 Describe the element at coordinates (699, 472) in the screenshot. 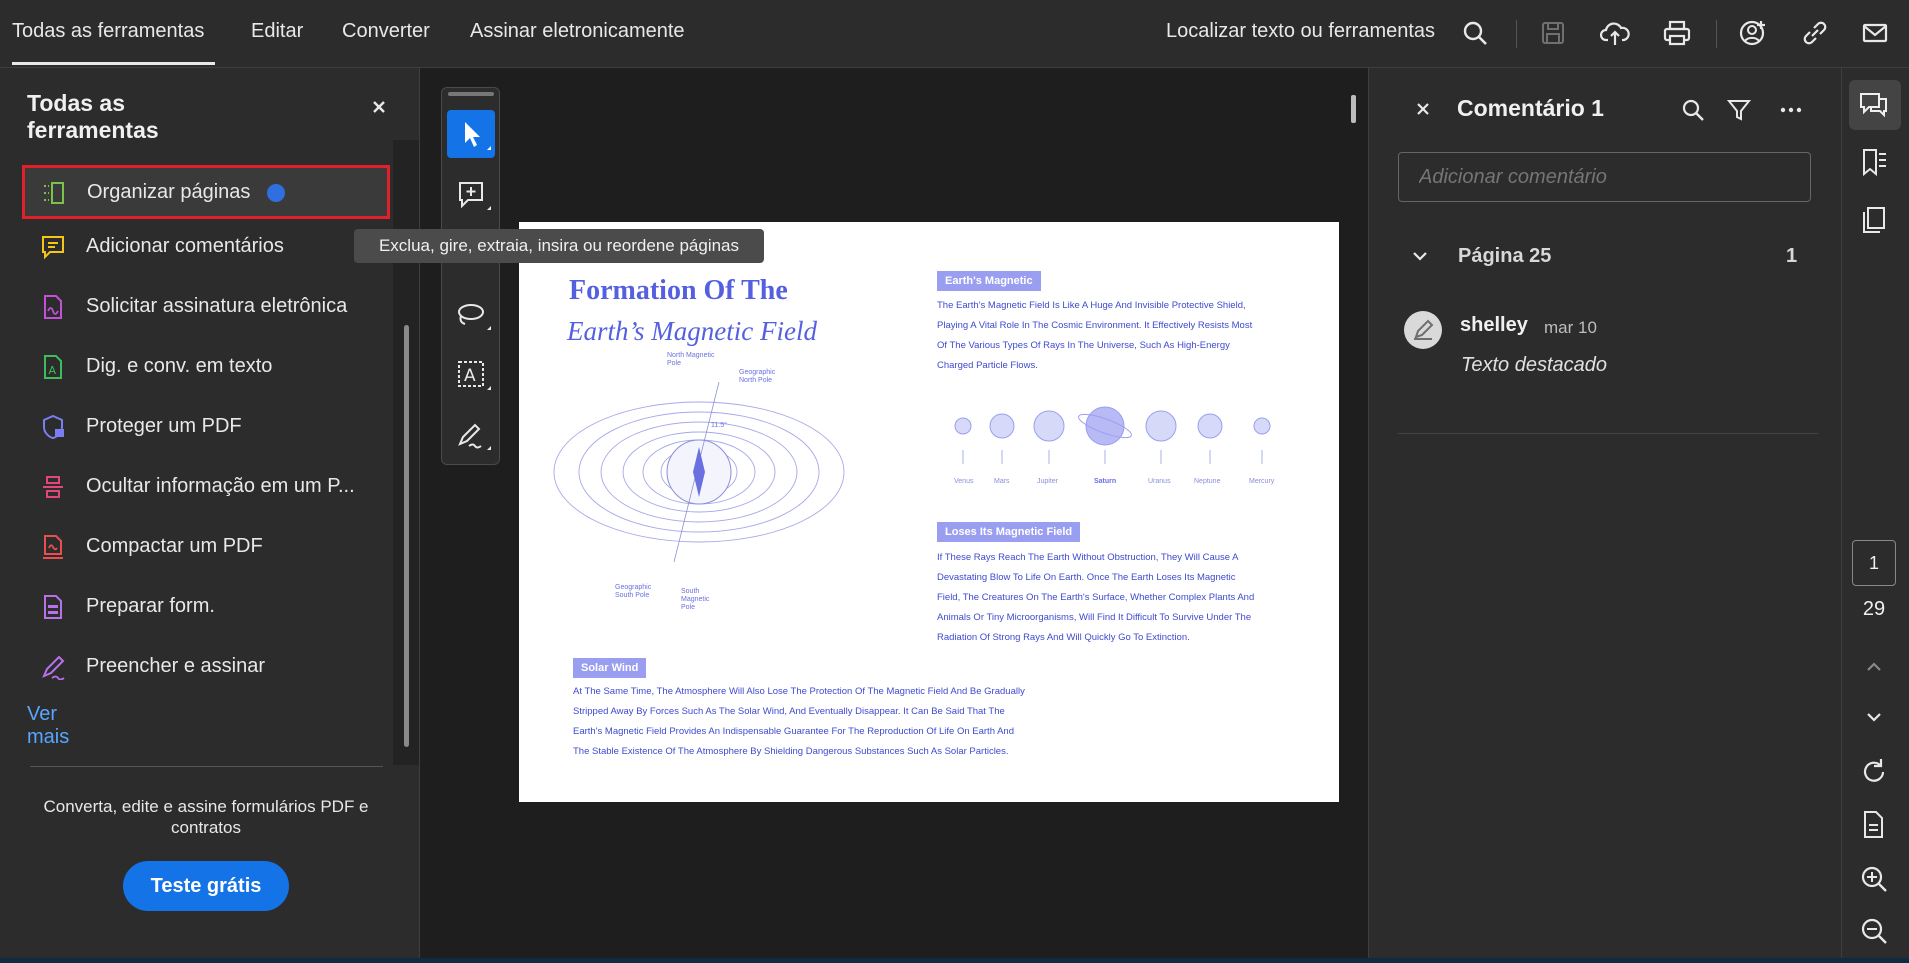

I see `magnetic-field-diagram` at that location.